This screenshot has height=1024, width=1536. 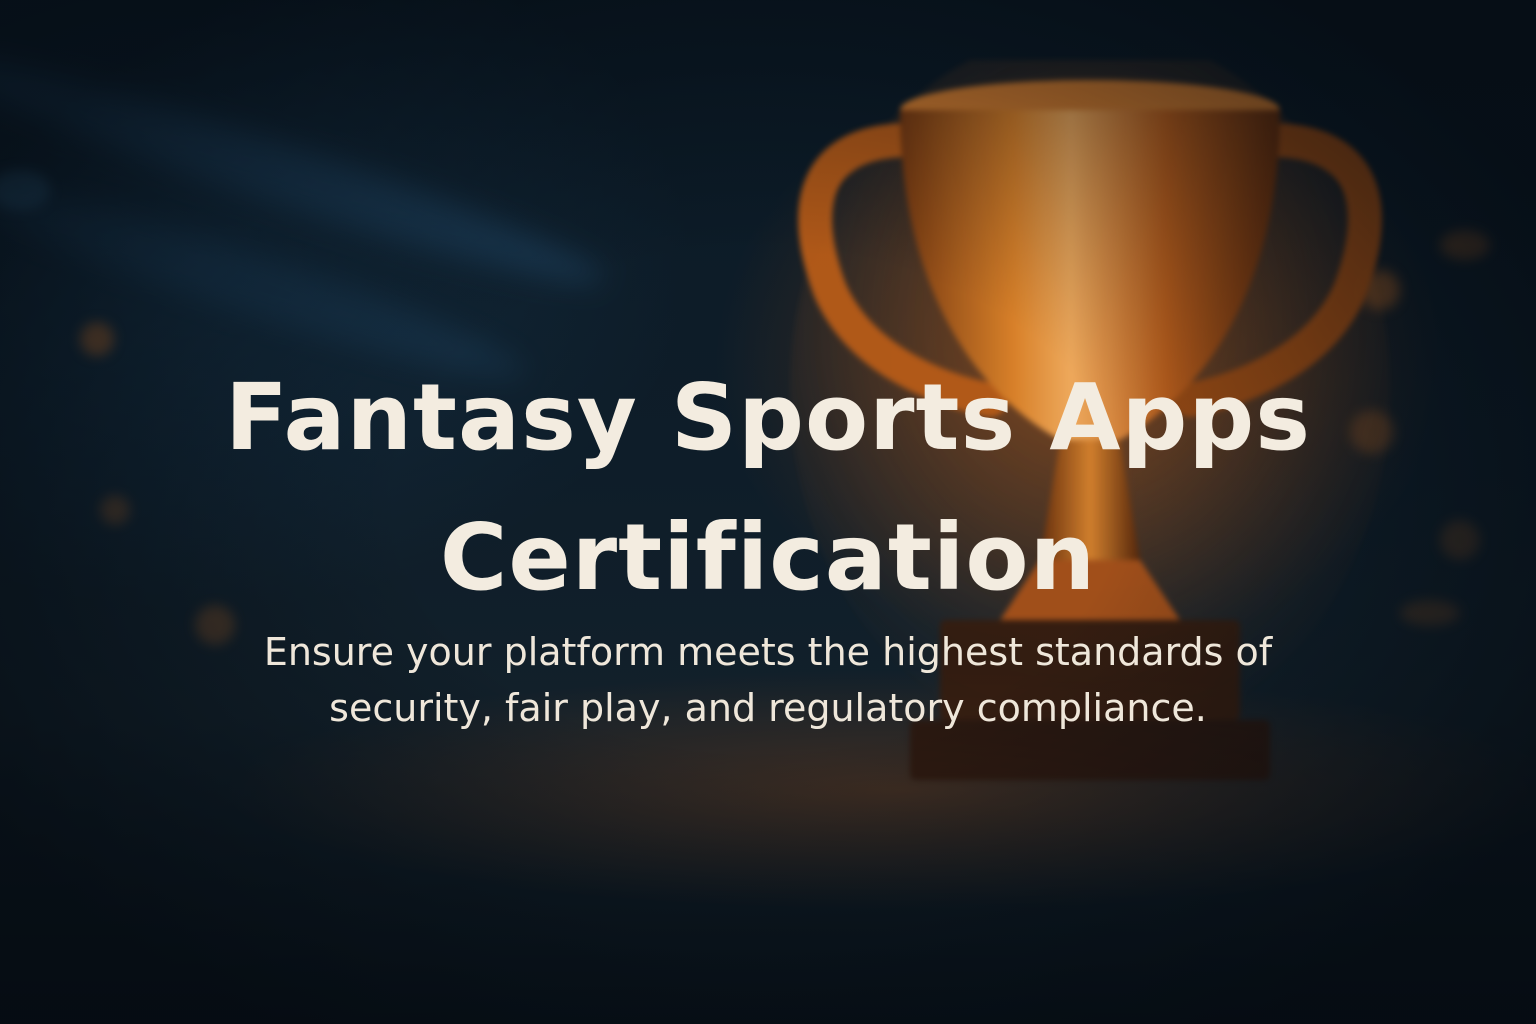 What do you see at coordinates (306, 170) in the screenshot?
I see `light-streak` at bounding box center [306, 170].